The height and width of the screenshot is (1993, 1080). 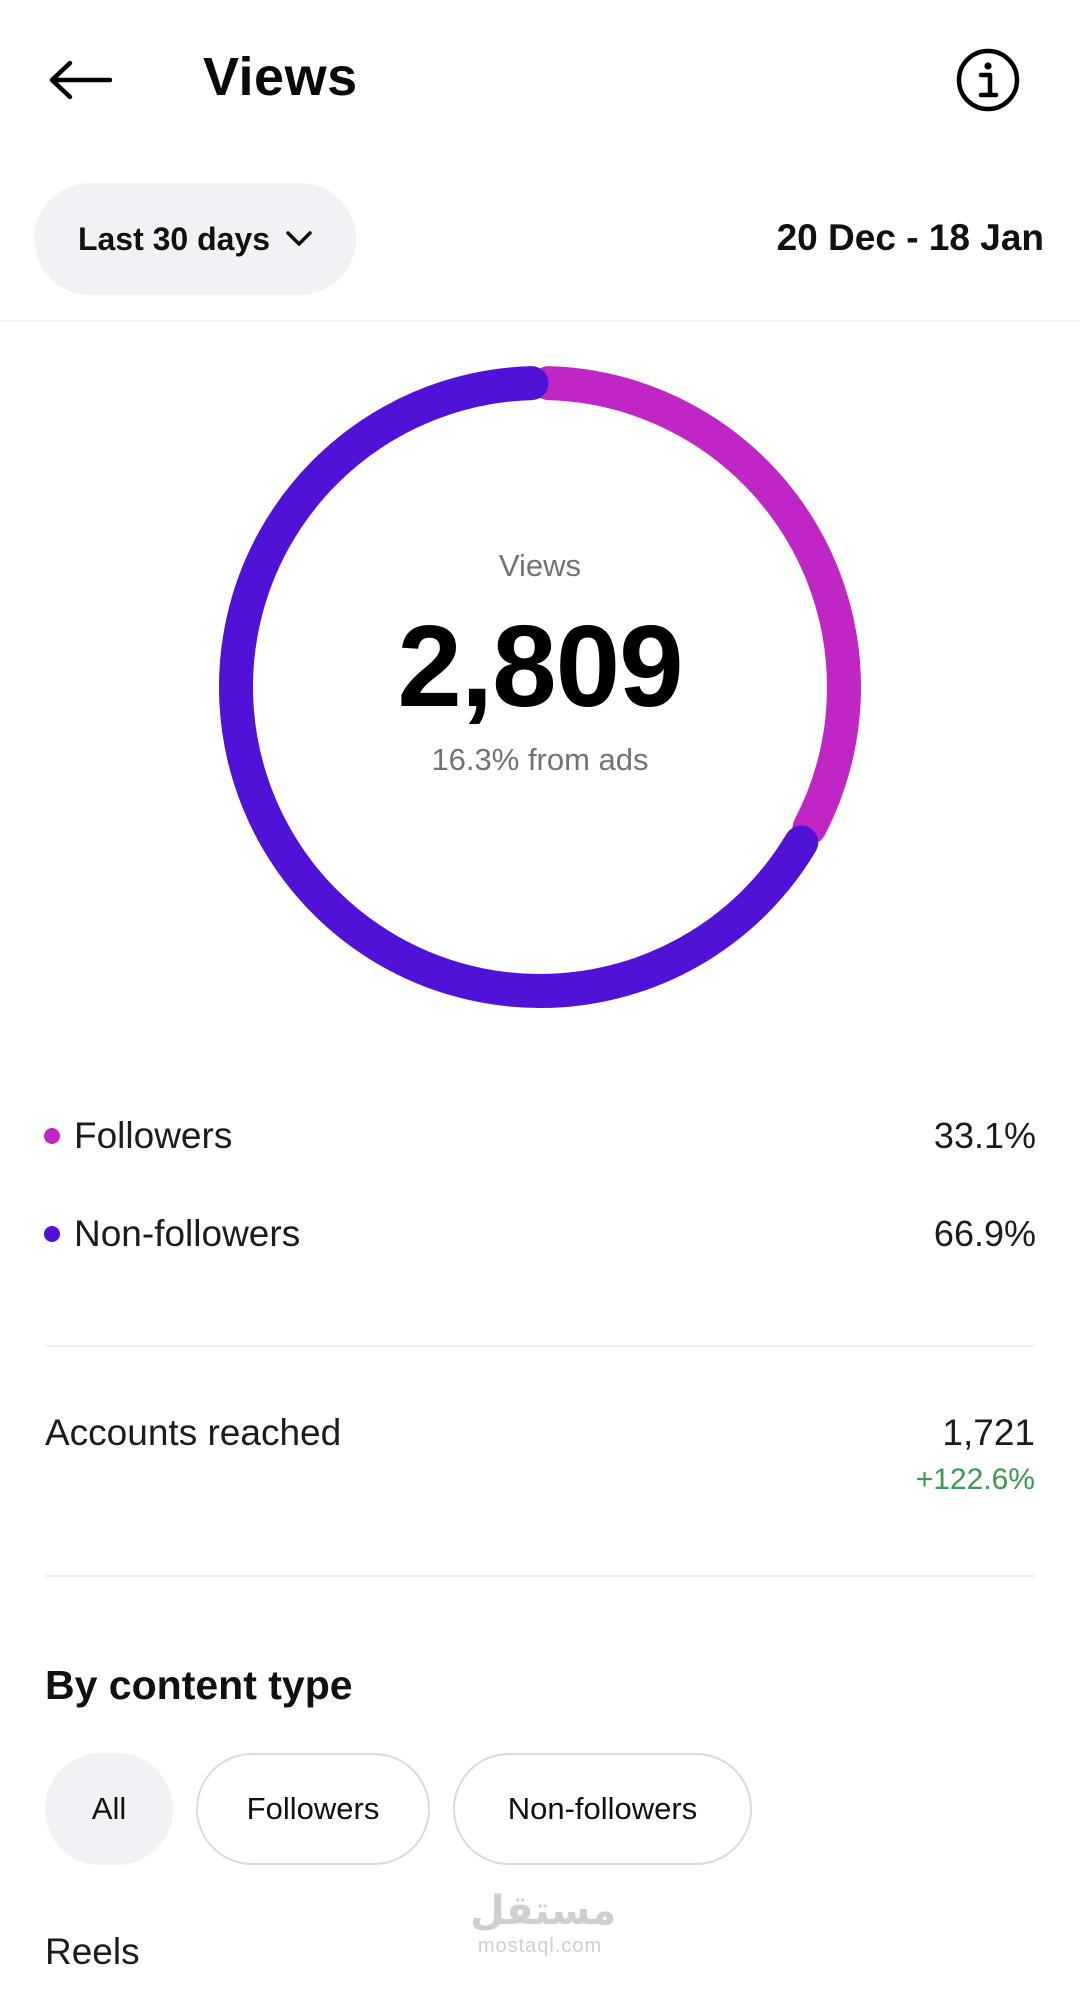 What do you see at coordinates (540, 1234) in the screenshot?
I see `legend-item-non-followers: Non-followers 66.9%` at bounding box center [540, 1234].